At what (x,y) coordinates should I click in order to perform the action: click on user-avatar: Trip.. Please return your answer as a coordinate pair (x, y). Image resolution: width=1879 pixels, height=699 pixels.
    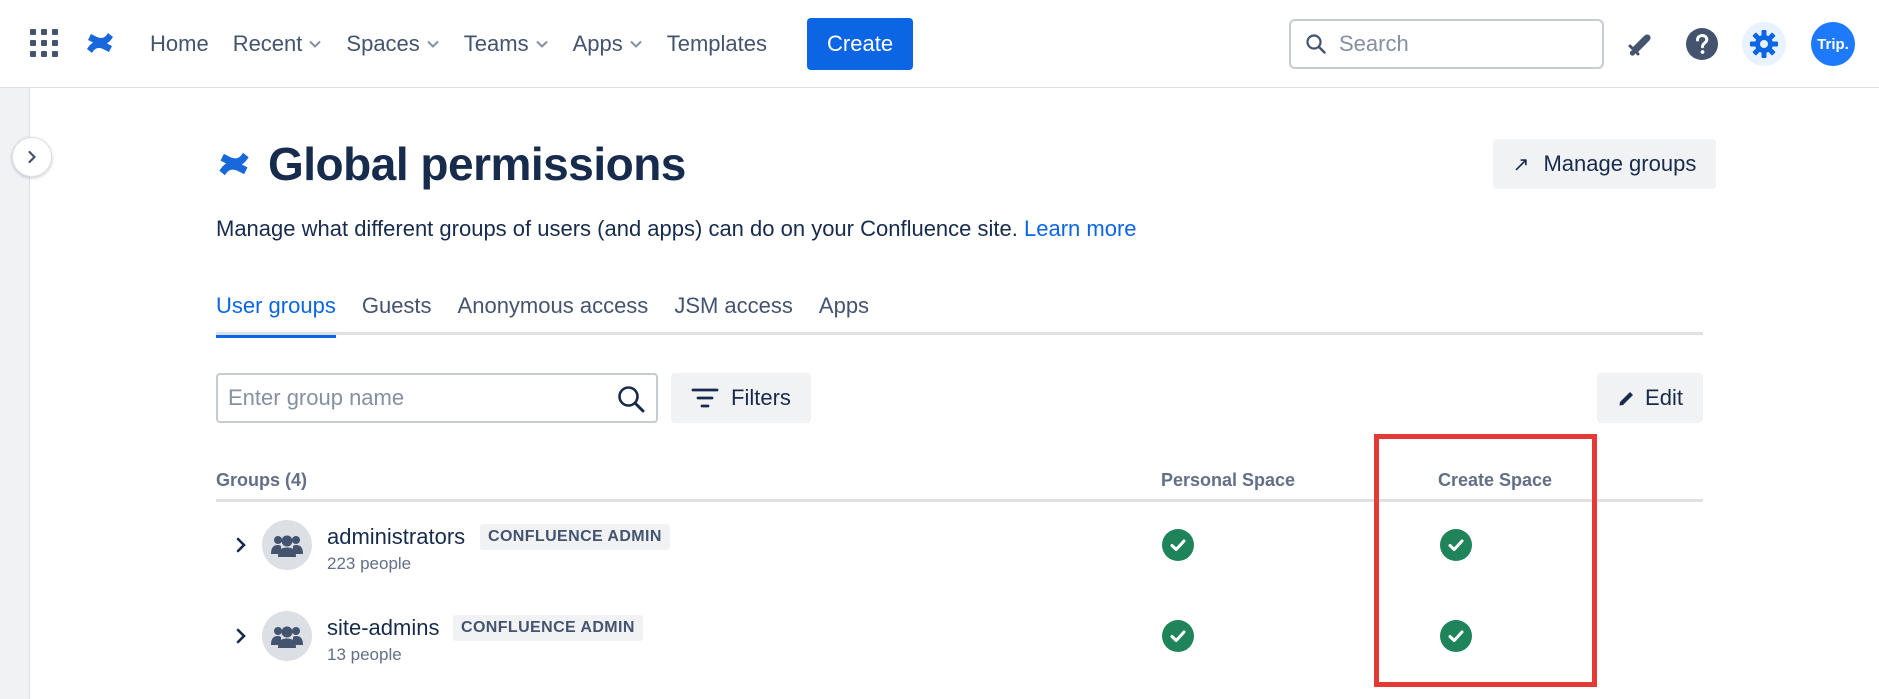
    Looking at the image, I should click on (1833, 44).